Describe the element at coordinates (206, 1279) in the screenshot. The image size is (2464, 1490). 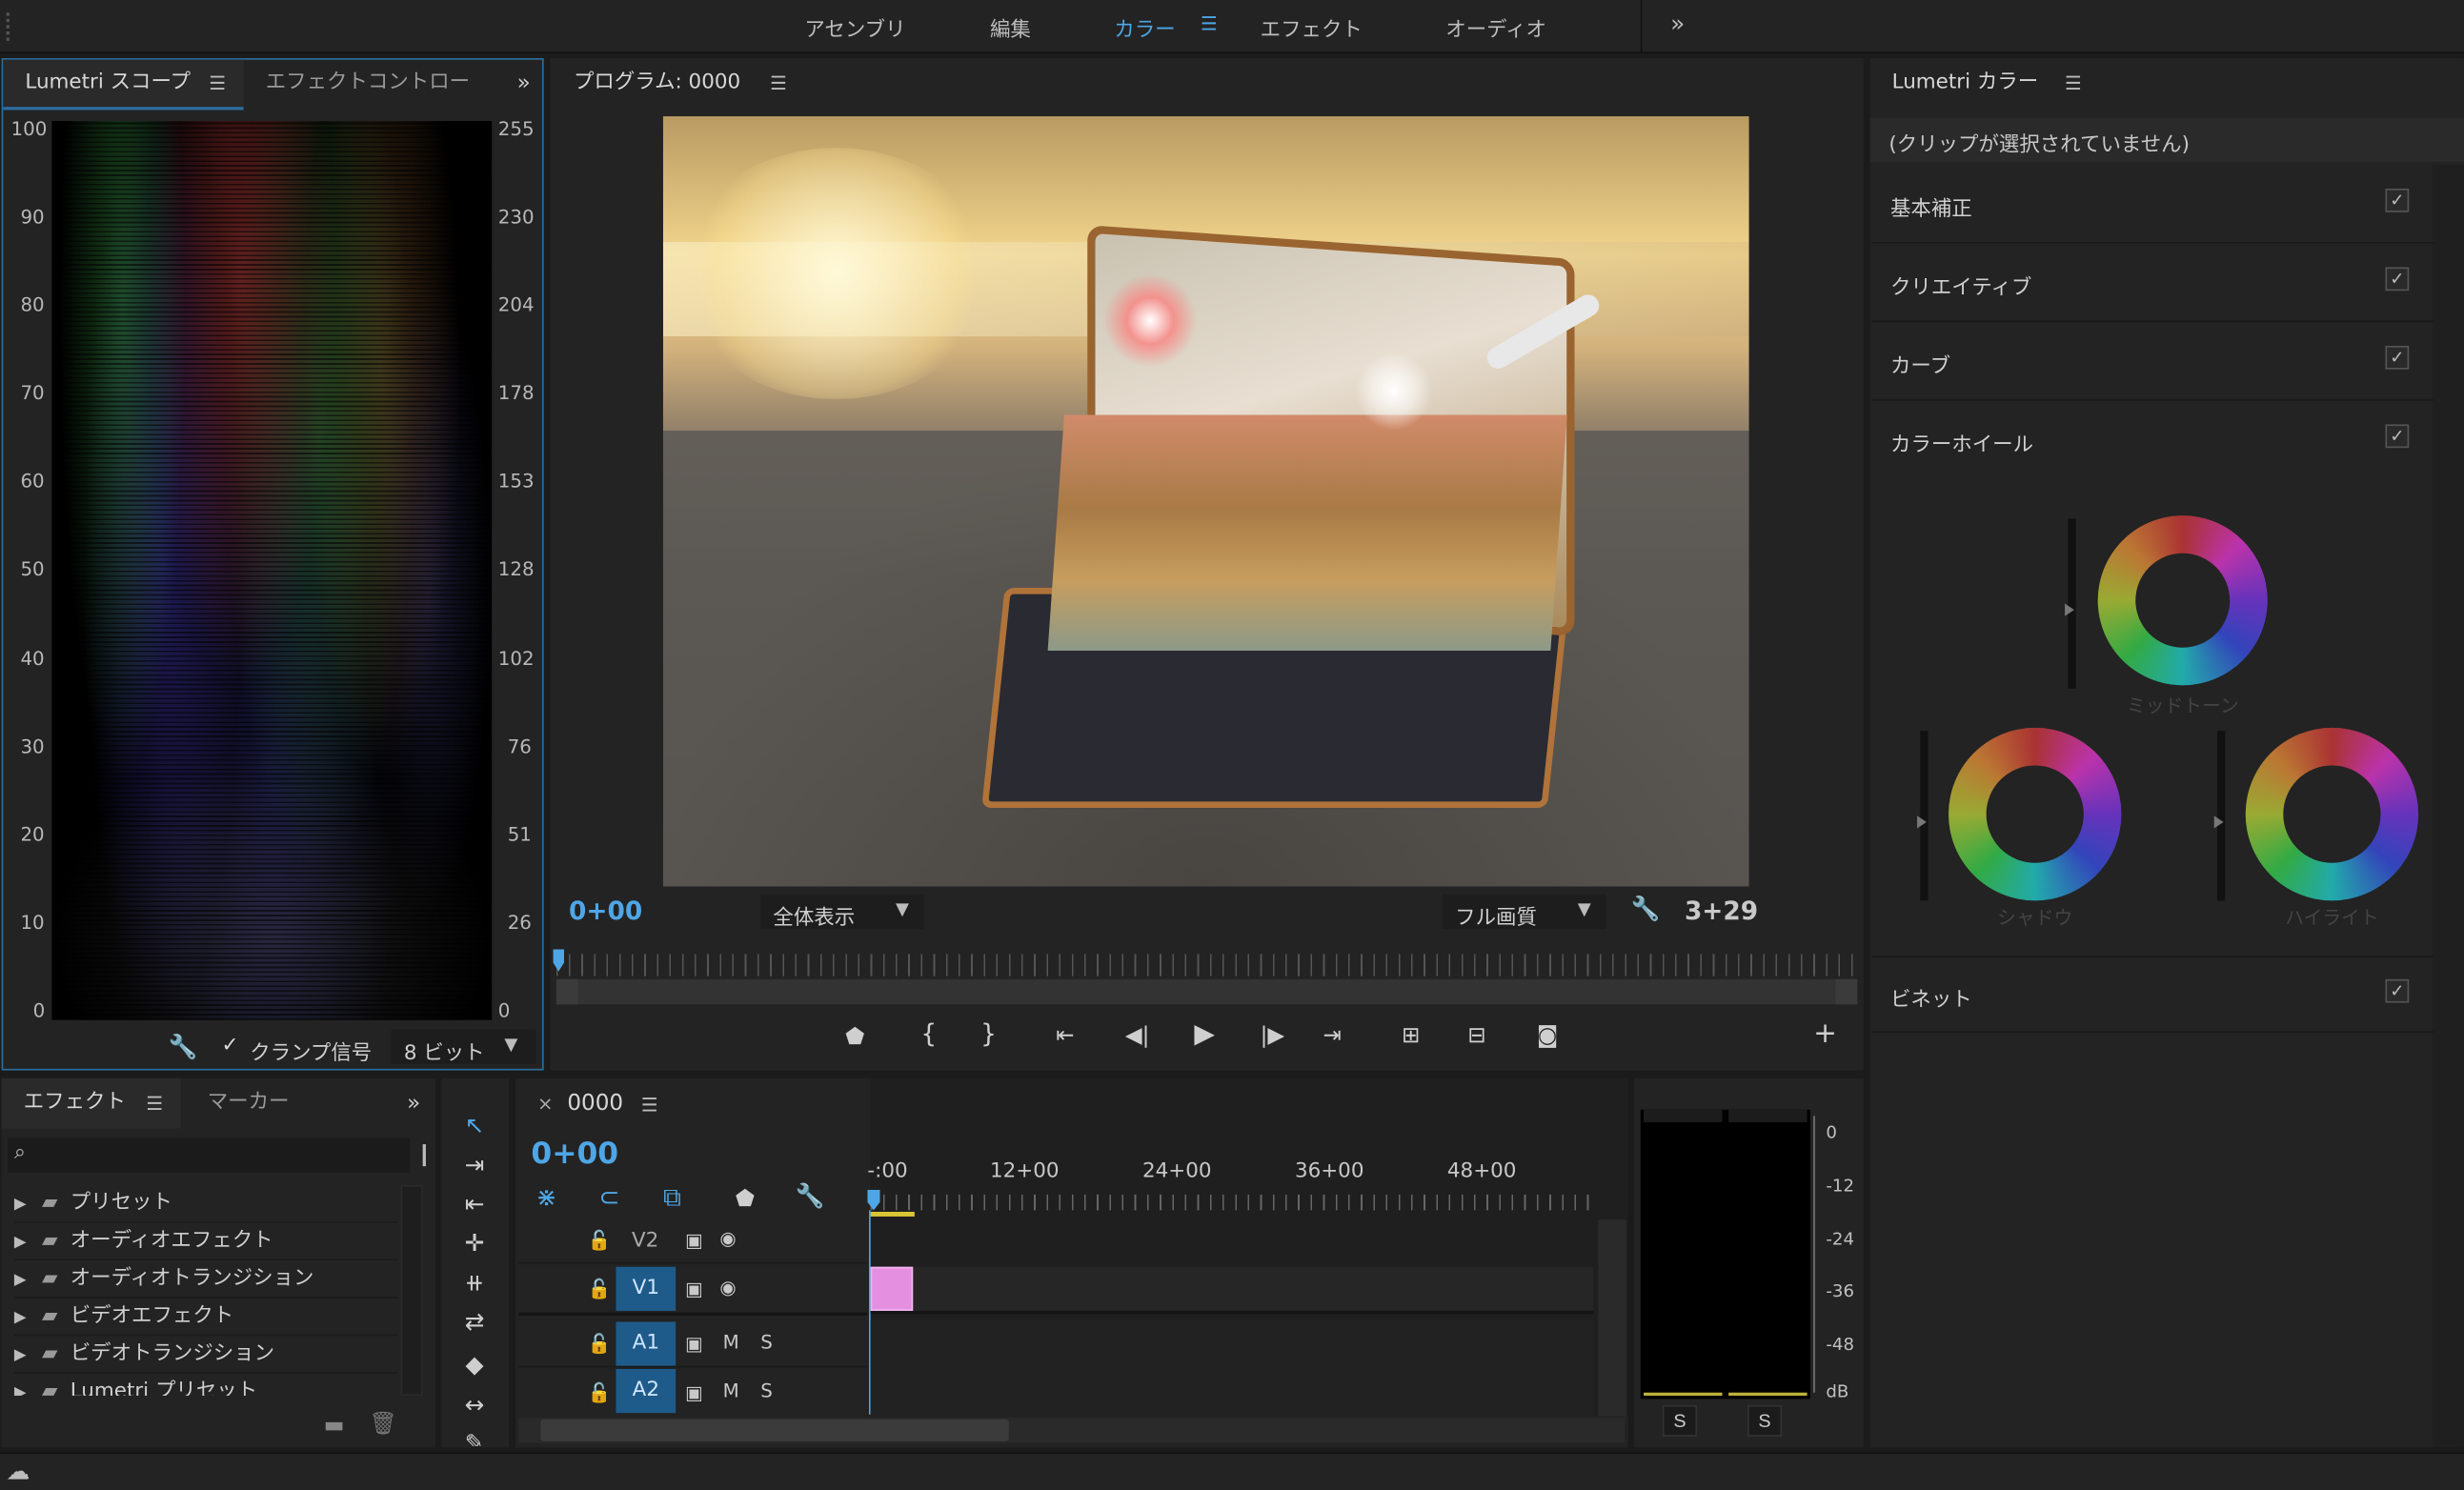
I see `effects-item-audio-transitions: ▶ ▰ オーディオトランジション` at that location.